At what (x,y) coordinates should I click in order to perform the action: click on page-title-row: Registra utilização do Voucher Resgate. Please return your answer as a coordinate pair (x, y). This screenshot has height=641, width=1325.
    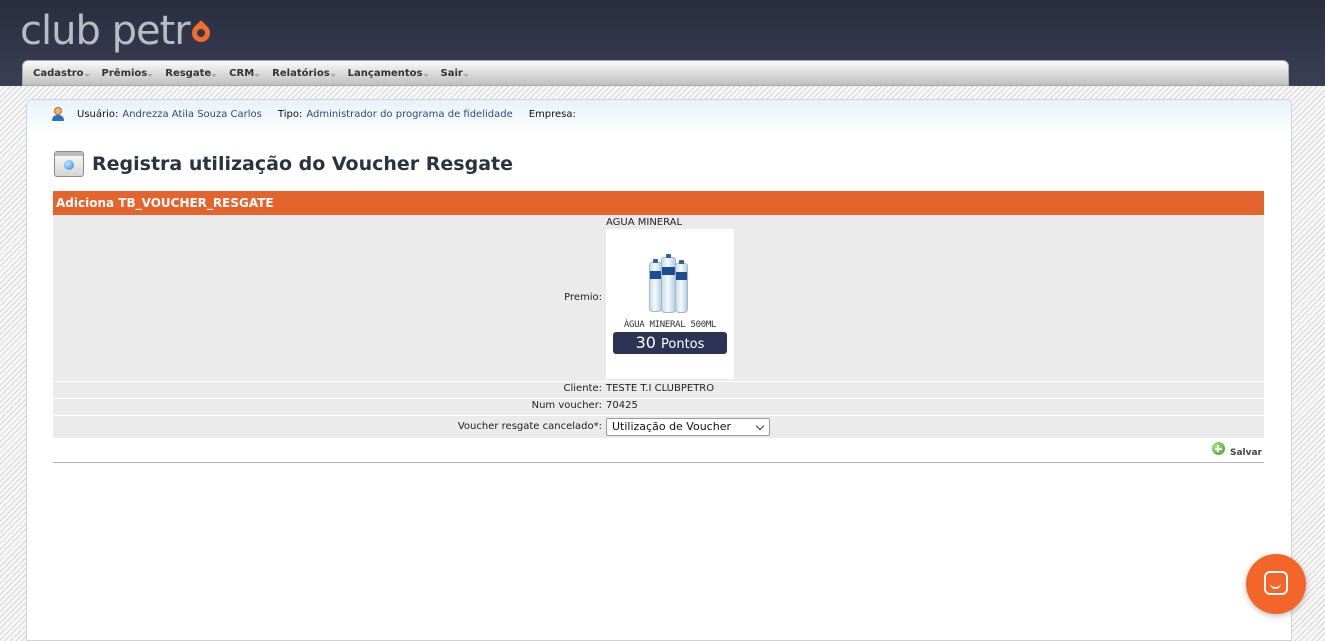
    Looking at the image, I should click on (283, 164).